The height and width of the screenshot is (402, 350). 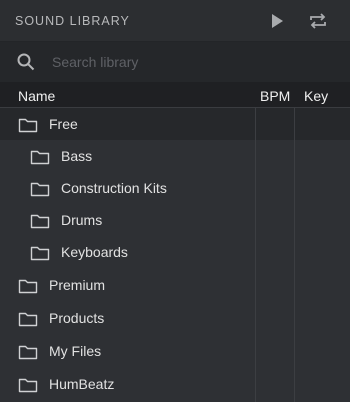 I want to click on tree-item-label: Keyboards, so click(x=94, y=252).